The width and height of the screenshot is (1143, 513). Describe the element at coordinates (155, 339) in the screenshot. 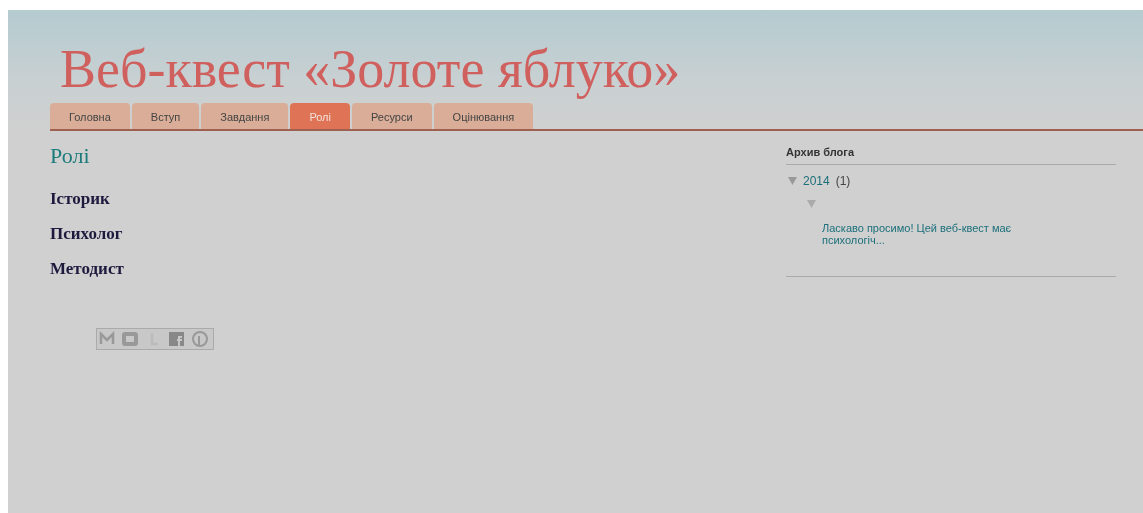

I see `share-icons-drawing` at that location.